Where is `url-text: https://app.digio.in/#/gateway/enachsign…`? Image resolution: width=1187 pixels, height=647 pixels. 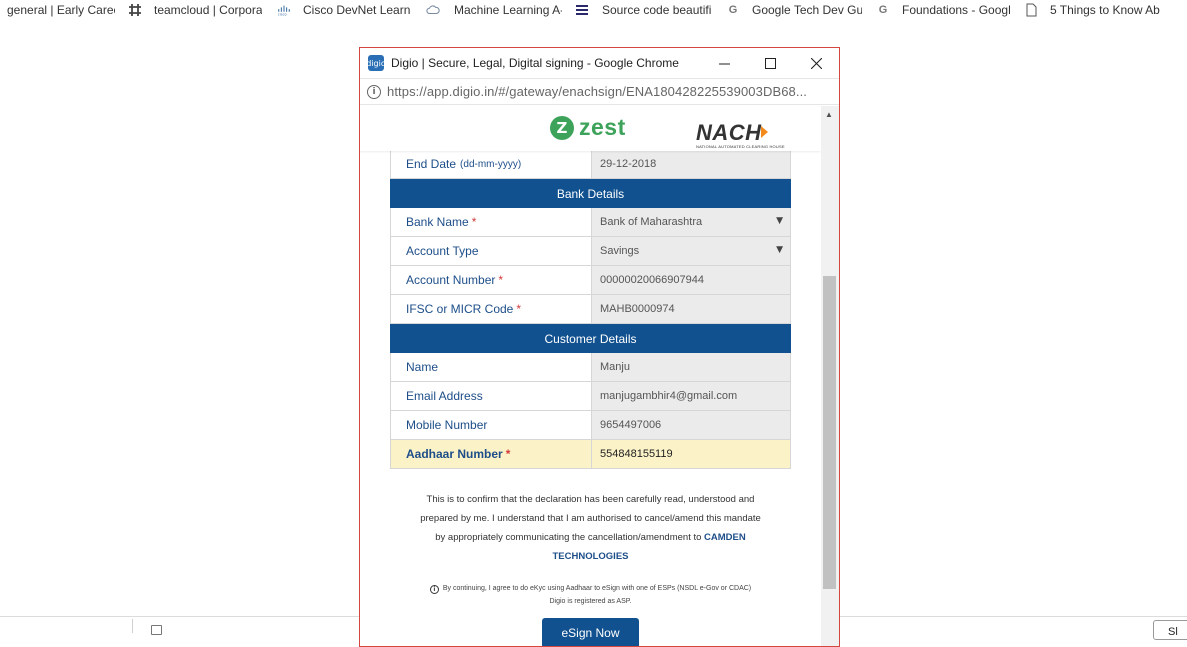
url-text: https://app.digio.in/#/gateway/enachsign… is located at coordinates (597, 91).